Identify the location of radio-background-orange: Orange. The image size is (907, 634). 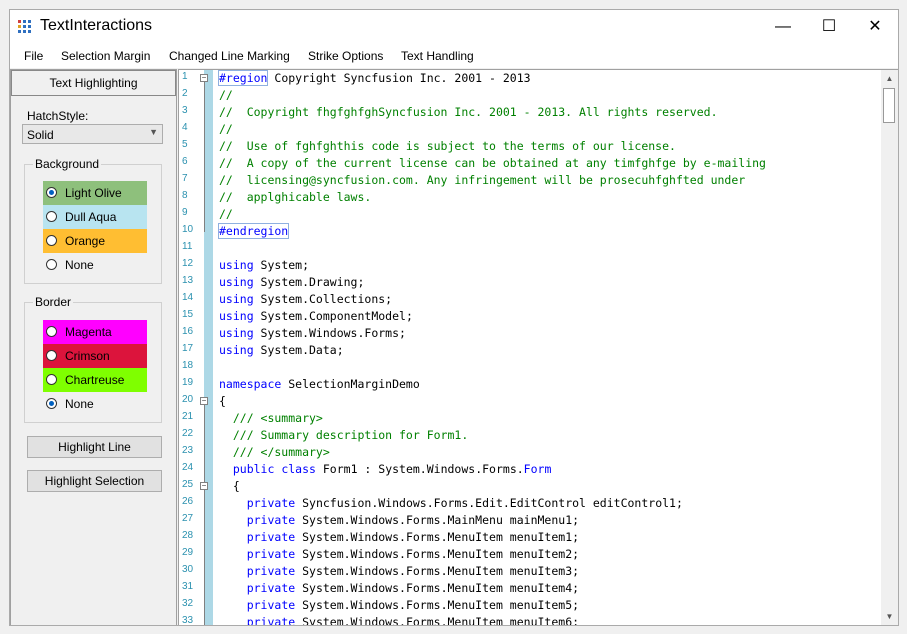
(95, 241).